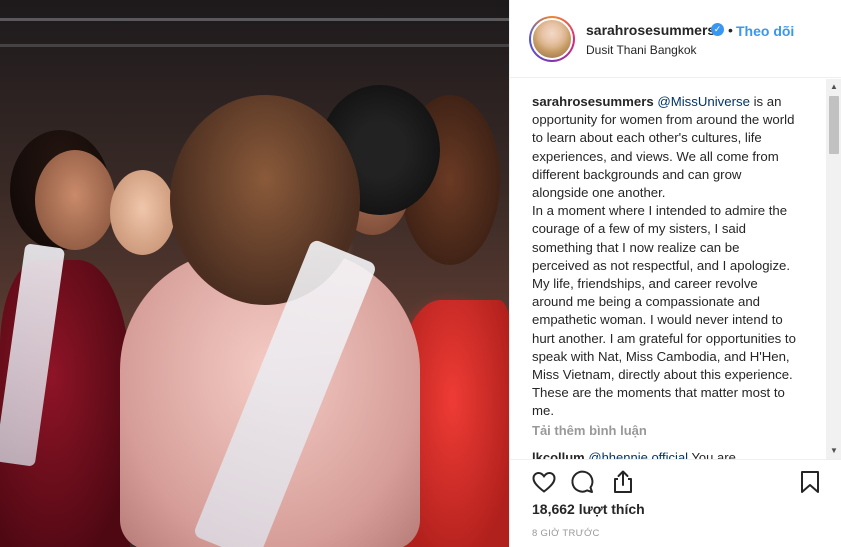 This screenshot has width=841, height=547. What do you see at coordinates (582, 482) in the screenshot?
I see `comment-icon` at bounding box center [582, 482].